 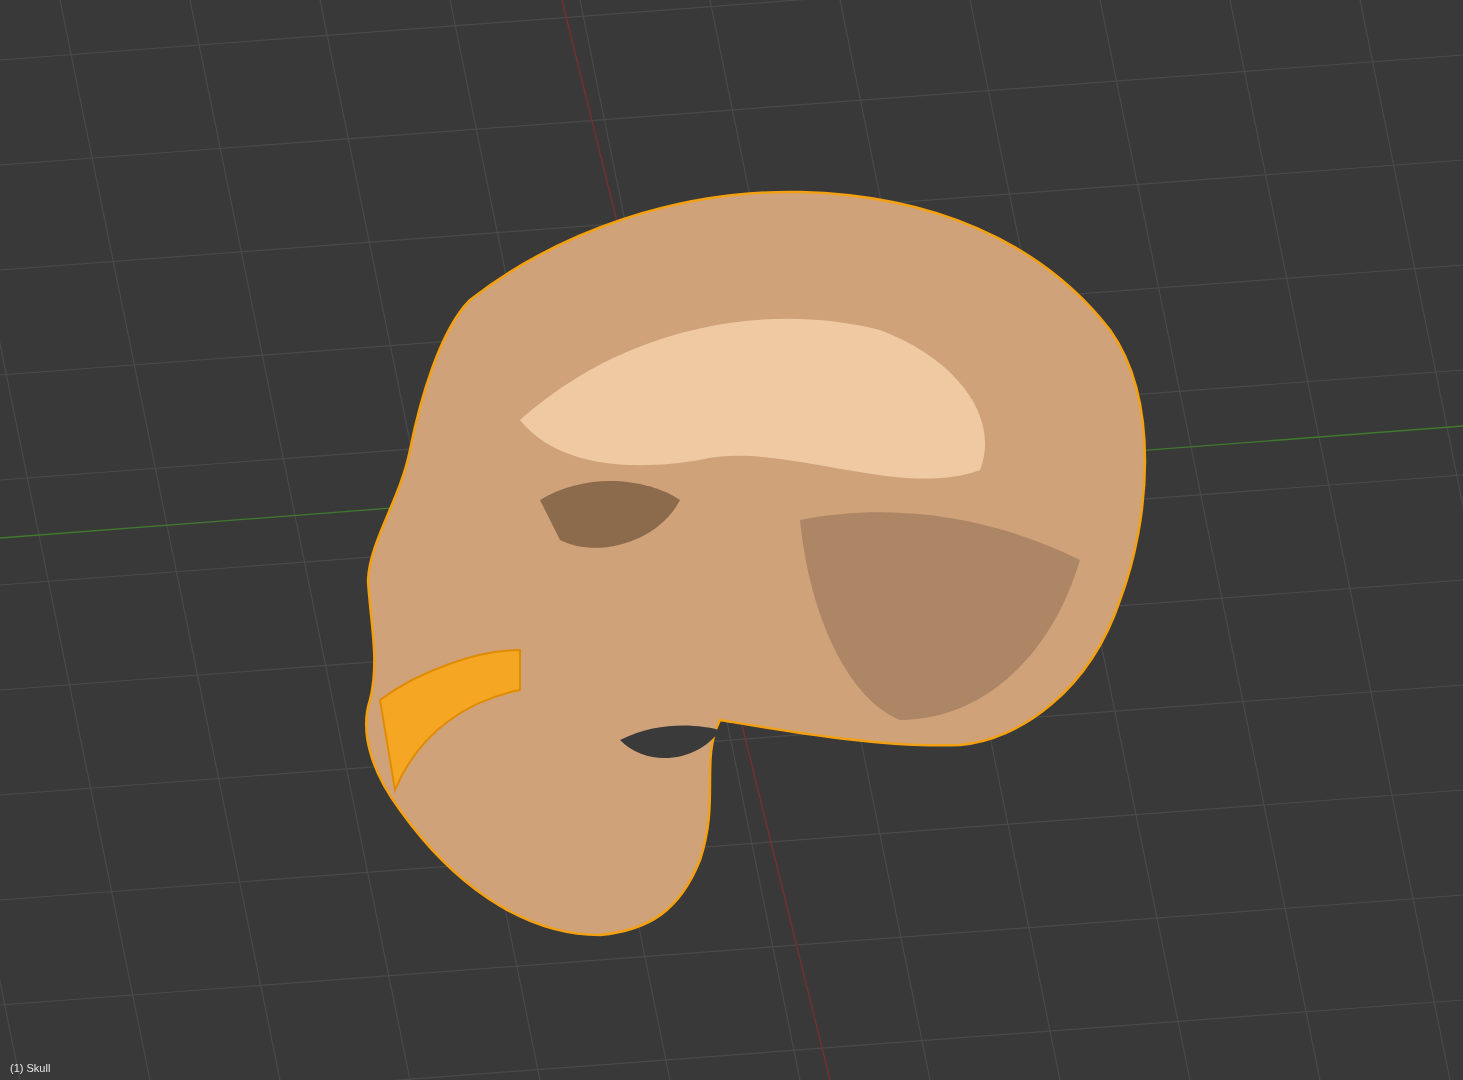 What do you see at coordinates (30, 1068) in the screenshot?
I see `object-label: (1) Skull` at bounding box center [30, 1068].